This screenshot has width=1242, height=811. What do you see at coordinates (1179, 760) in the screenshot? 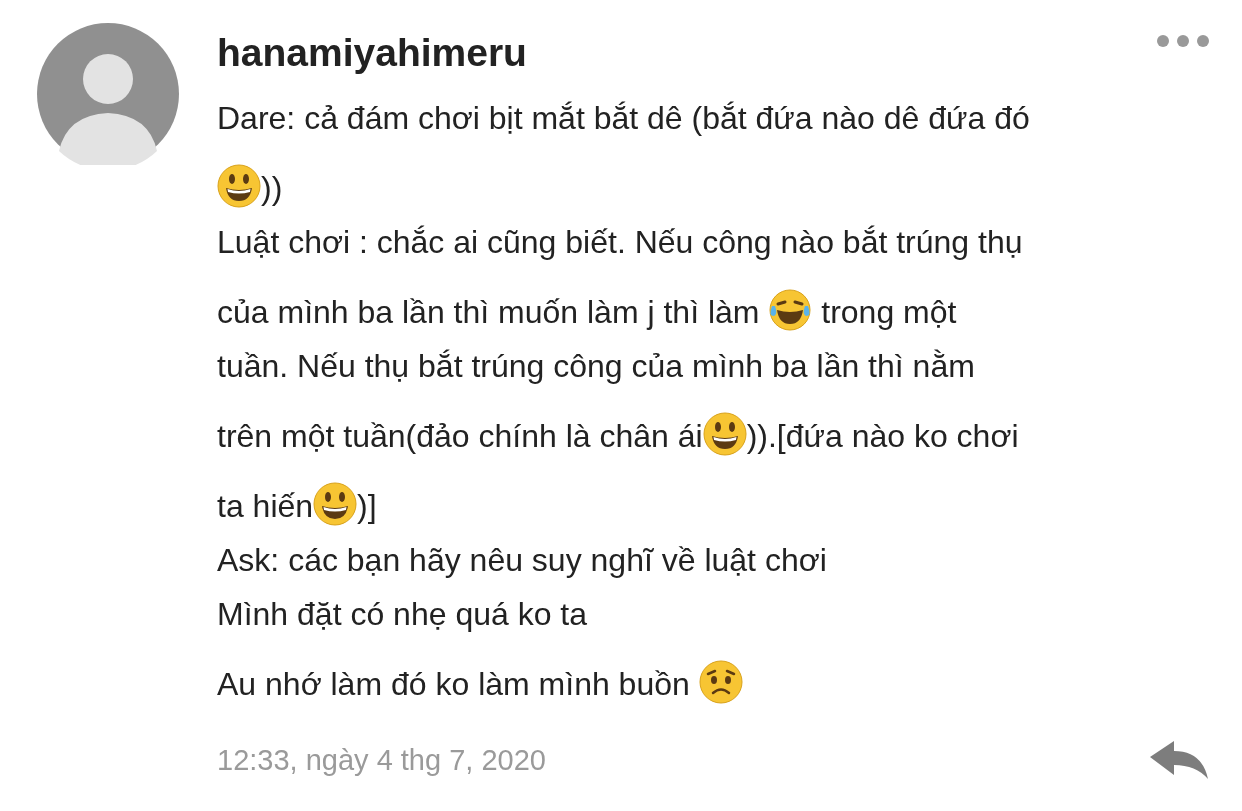
I see `reply-icon` at bounding box center [1179, 760].